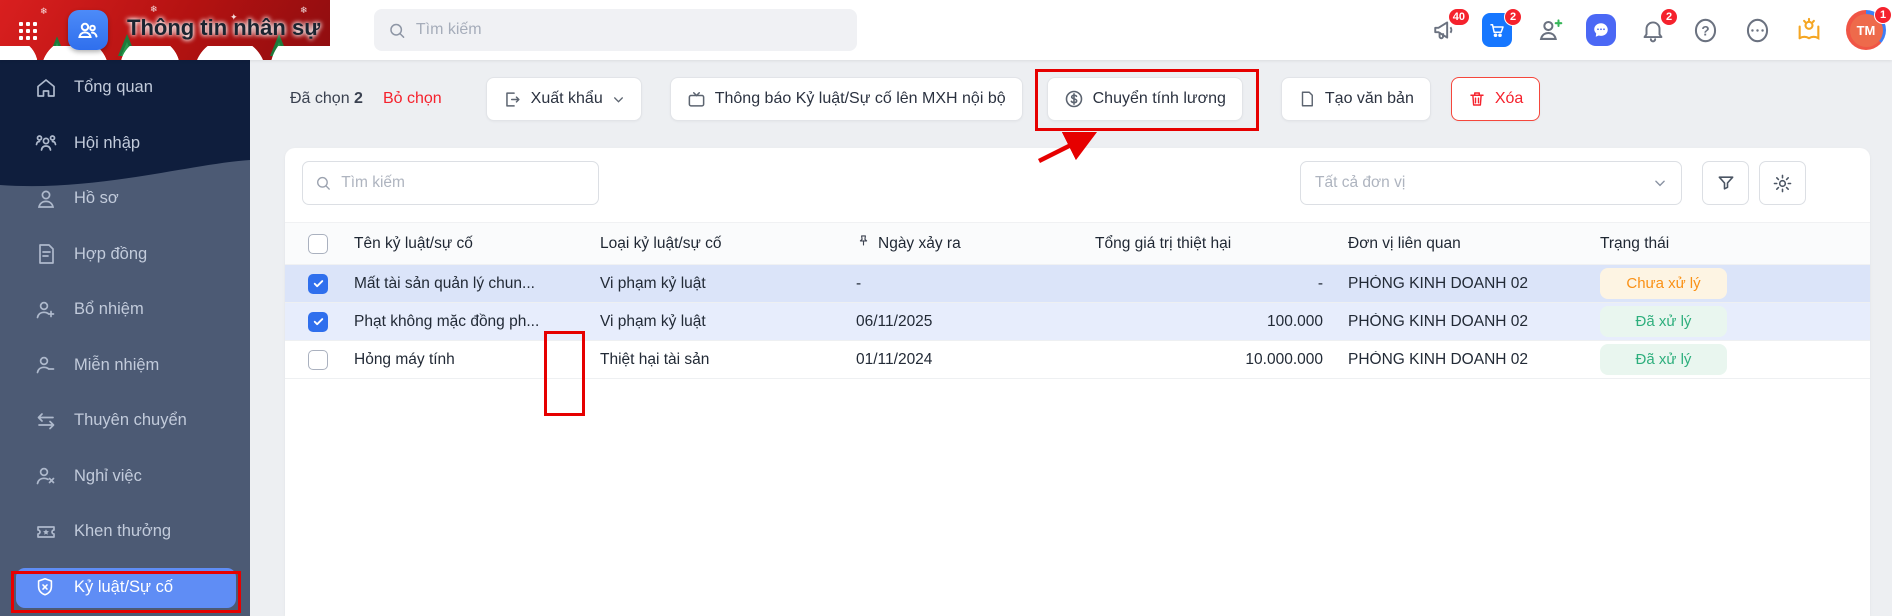 Image resolution: width=1892 pixels, height=616 pixels. Describe the element at coordinates (107, 142) in the screenshot. I see `sidebar-item-label: Hội nhập` at that location.